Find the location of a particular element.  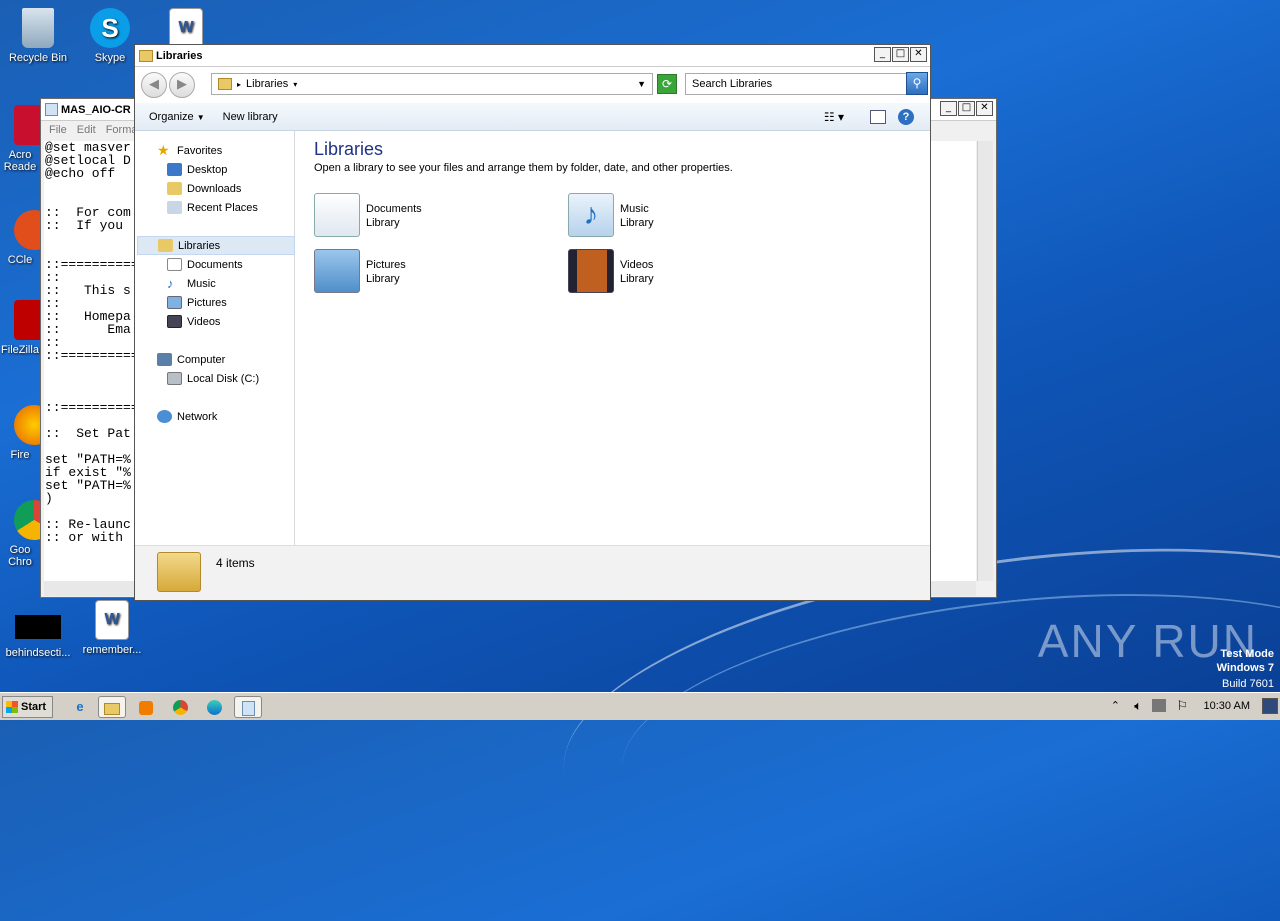

tray-expand-icon: ⌃ is located at coordinates (1115, 705).